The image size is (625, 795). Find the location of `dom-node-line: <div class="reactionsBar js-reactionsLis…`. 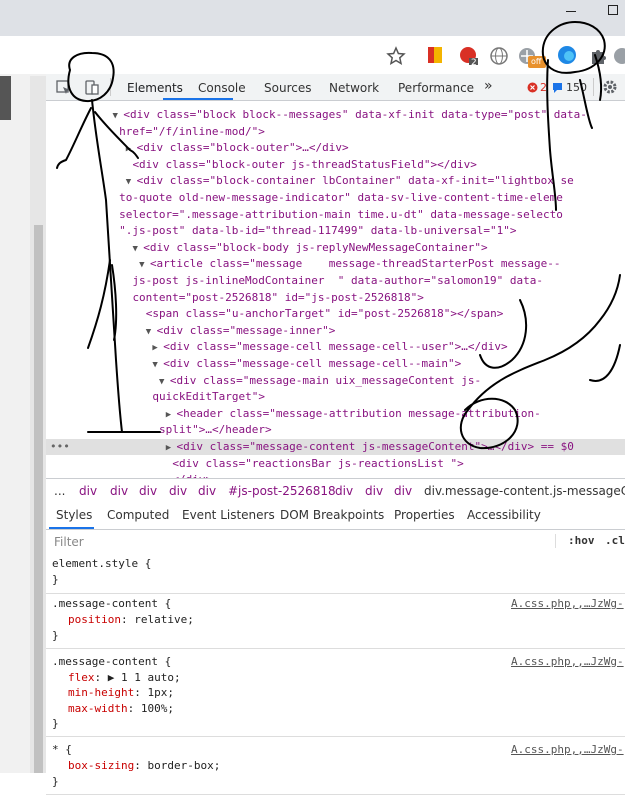

dom-node-line: <div class="reactionsBar js-reactionsLis… is located at coordinates (254, 464).